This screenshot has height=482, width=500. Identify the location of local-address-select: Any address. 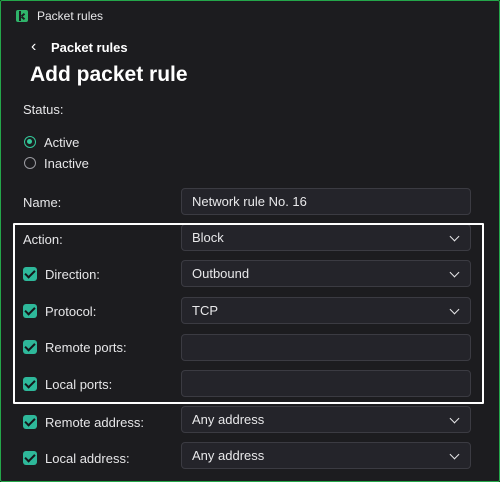
(326, 455).